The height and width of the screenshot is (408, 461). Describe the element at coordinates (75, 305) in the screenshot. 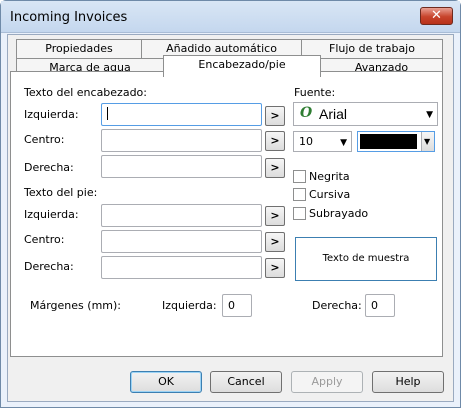

I see `margins-label: Márgenes (mm):` at that location.